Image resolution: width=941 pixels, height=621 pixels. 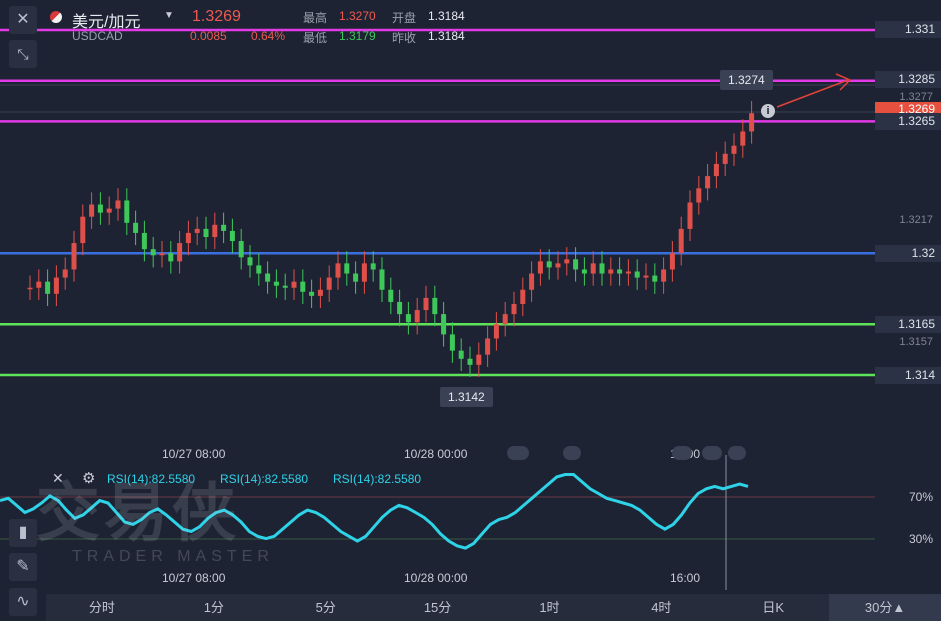 I want to click on timeframe-tabs: 分时 1分 5分 15分 1时 4时 日K 30分▲, so click(x=493, y=607).